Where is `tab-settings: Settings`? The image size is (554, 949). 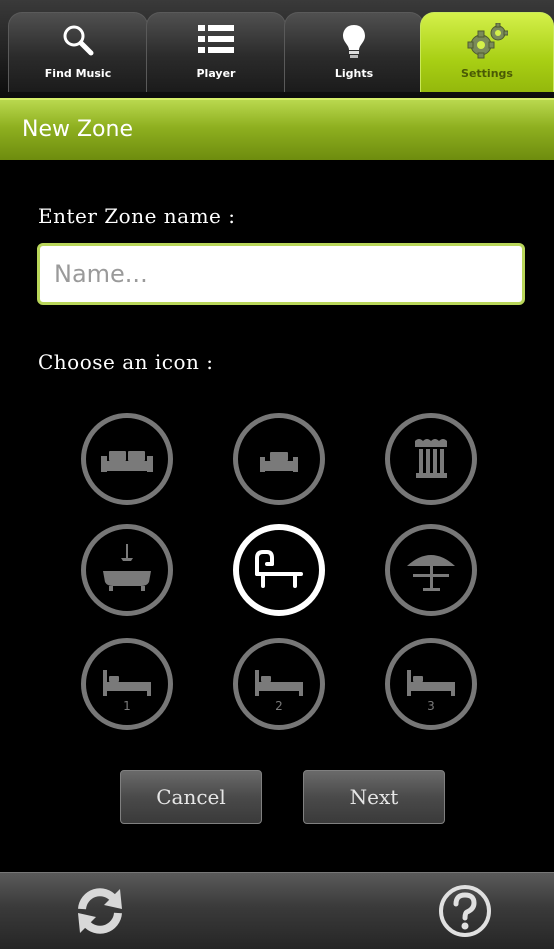
tab-settings: Settings is located at coordinates (487, 52).